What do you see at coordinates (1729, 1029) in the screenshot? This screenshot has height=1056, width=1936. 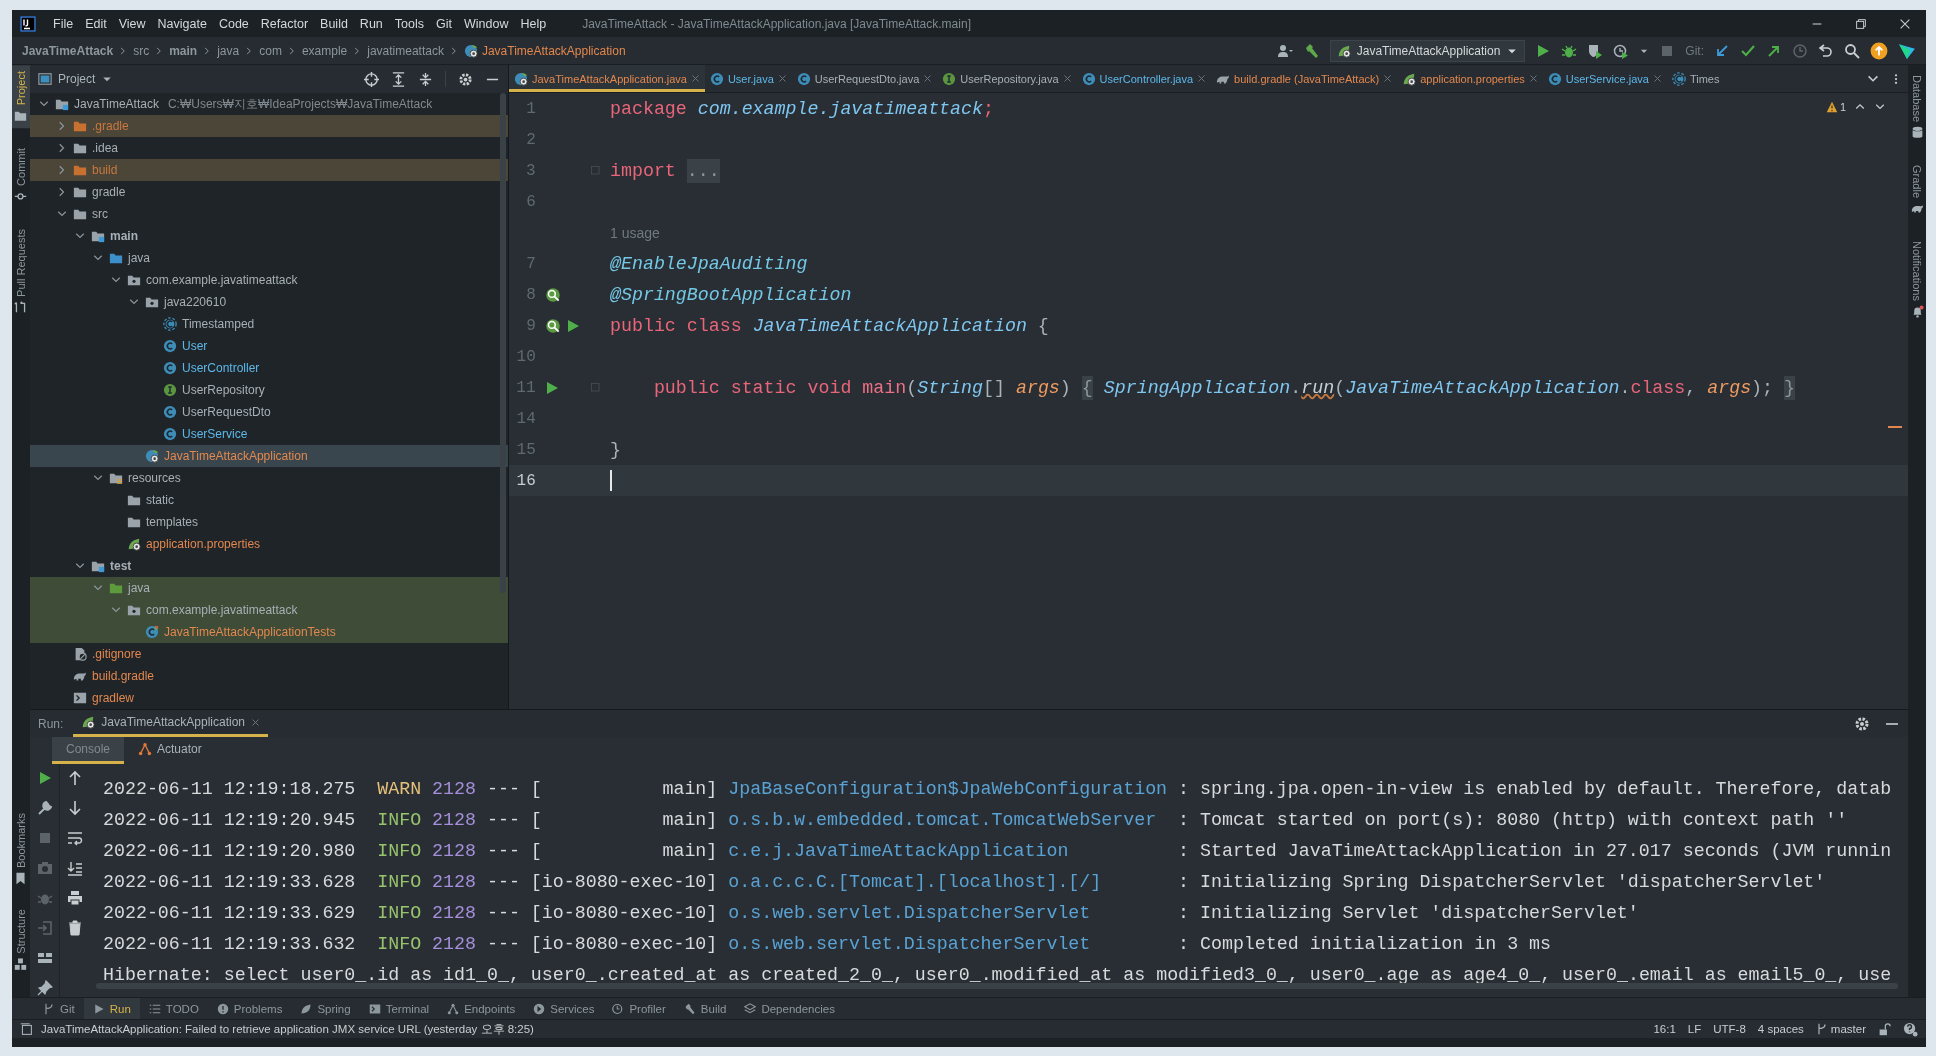 I see `file-encoding: UTF-8` at bounding box center [1729, 1029].